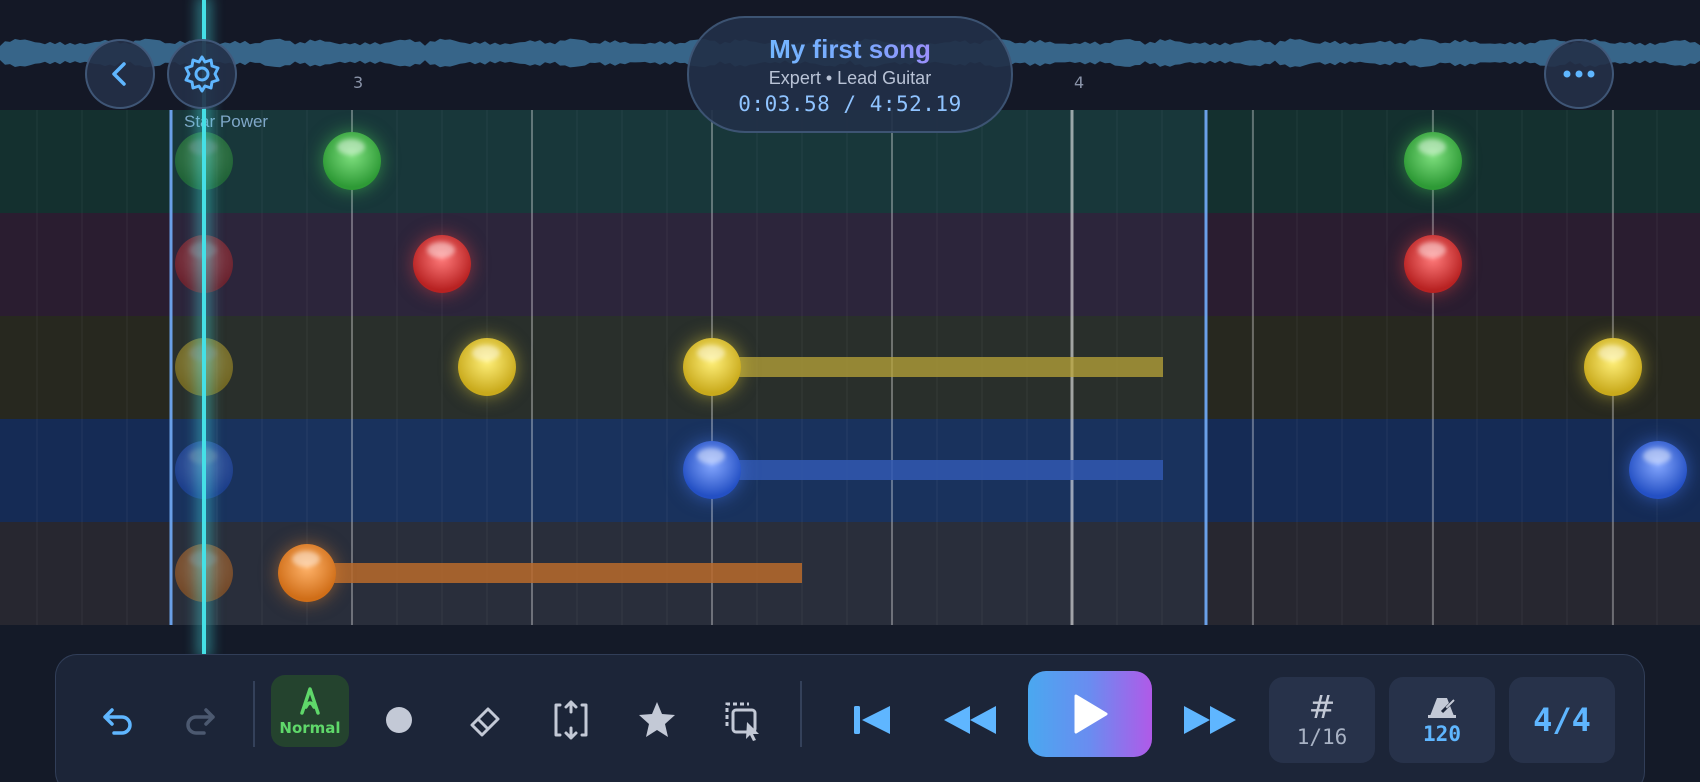 The image size is (1700, 782). I want to click on grid-snap-button: # 1/16, so click(1322, 720).